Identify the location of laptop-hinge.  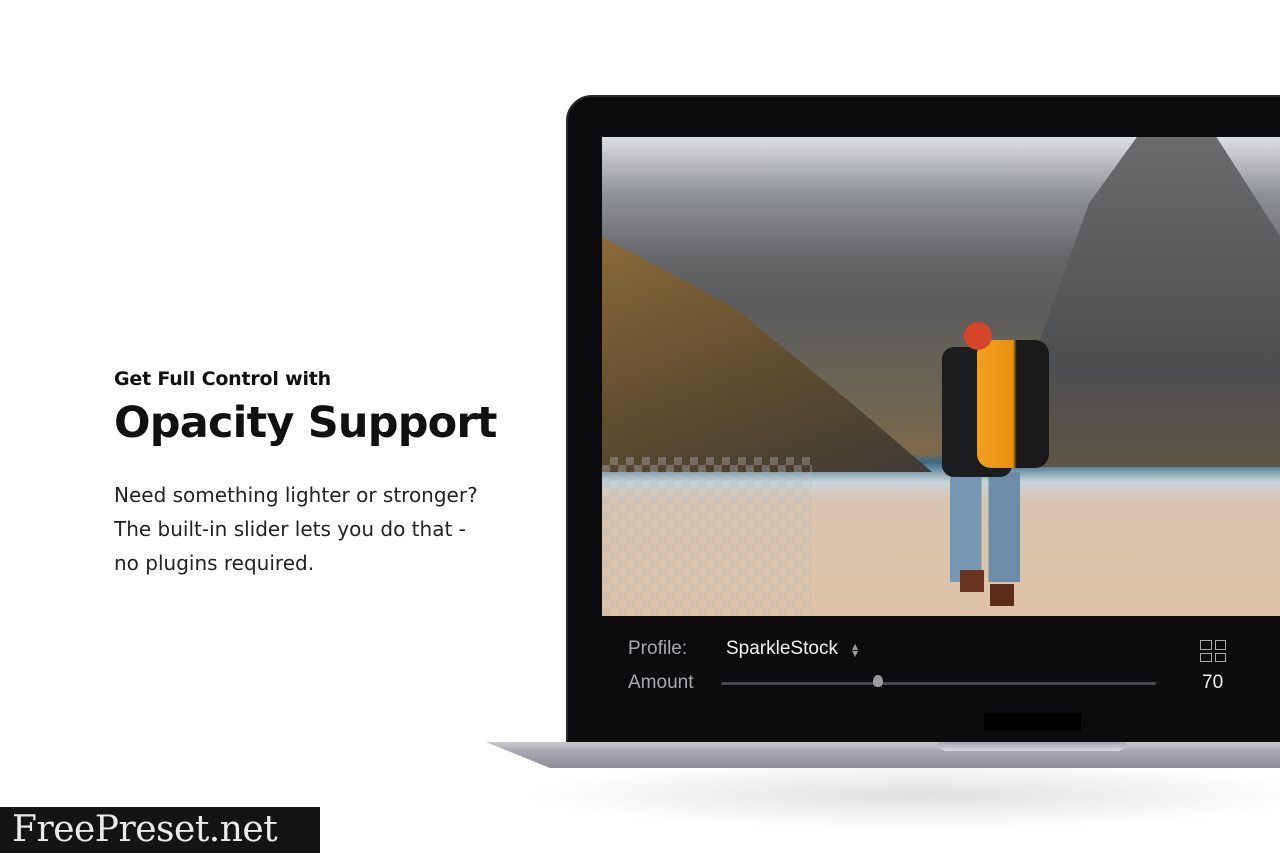
(1032, 746).